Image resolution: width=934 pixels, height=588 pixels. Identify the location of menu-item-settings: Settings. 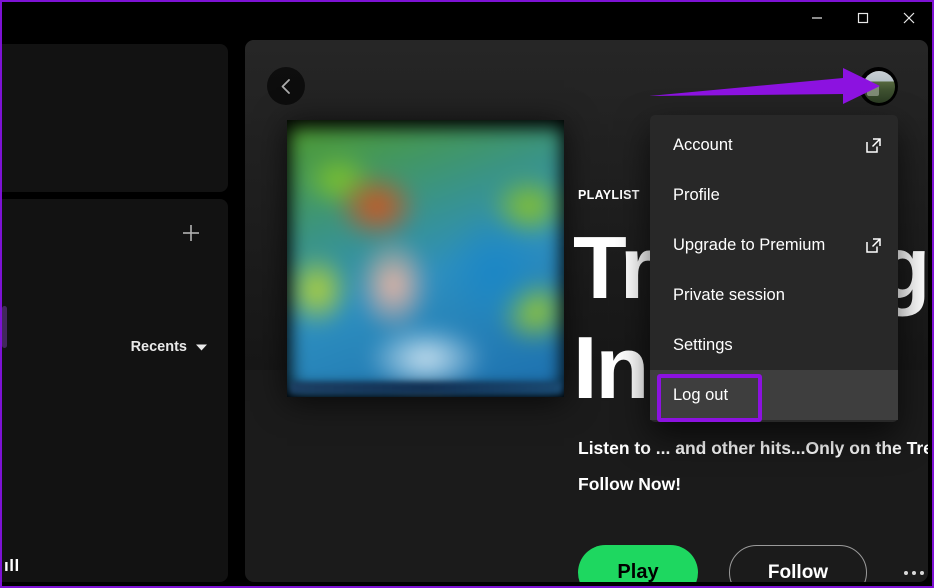
(774, 345).